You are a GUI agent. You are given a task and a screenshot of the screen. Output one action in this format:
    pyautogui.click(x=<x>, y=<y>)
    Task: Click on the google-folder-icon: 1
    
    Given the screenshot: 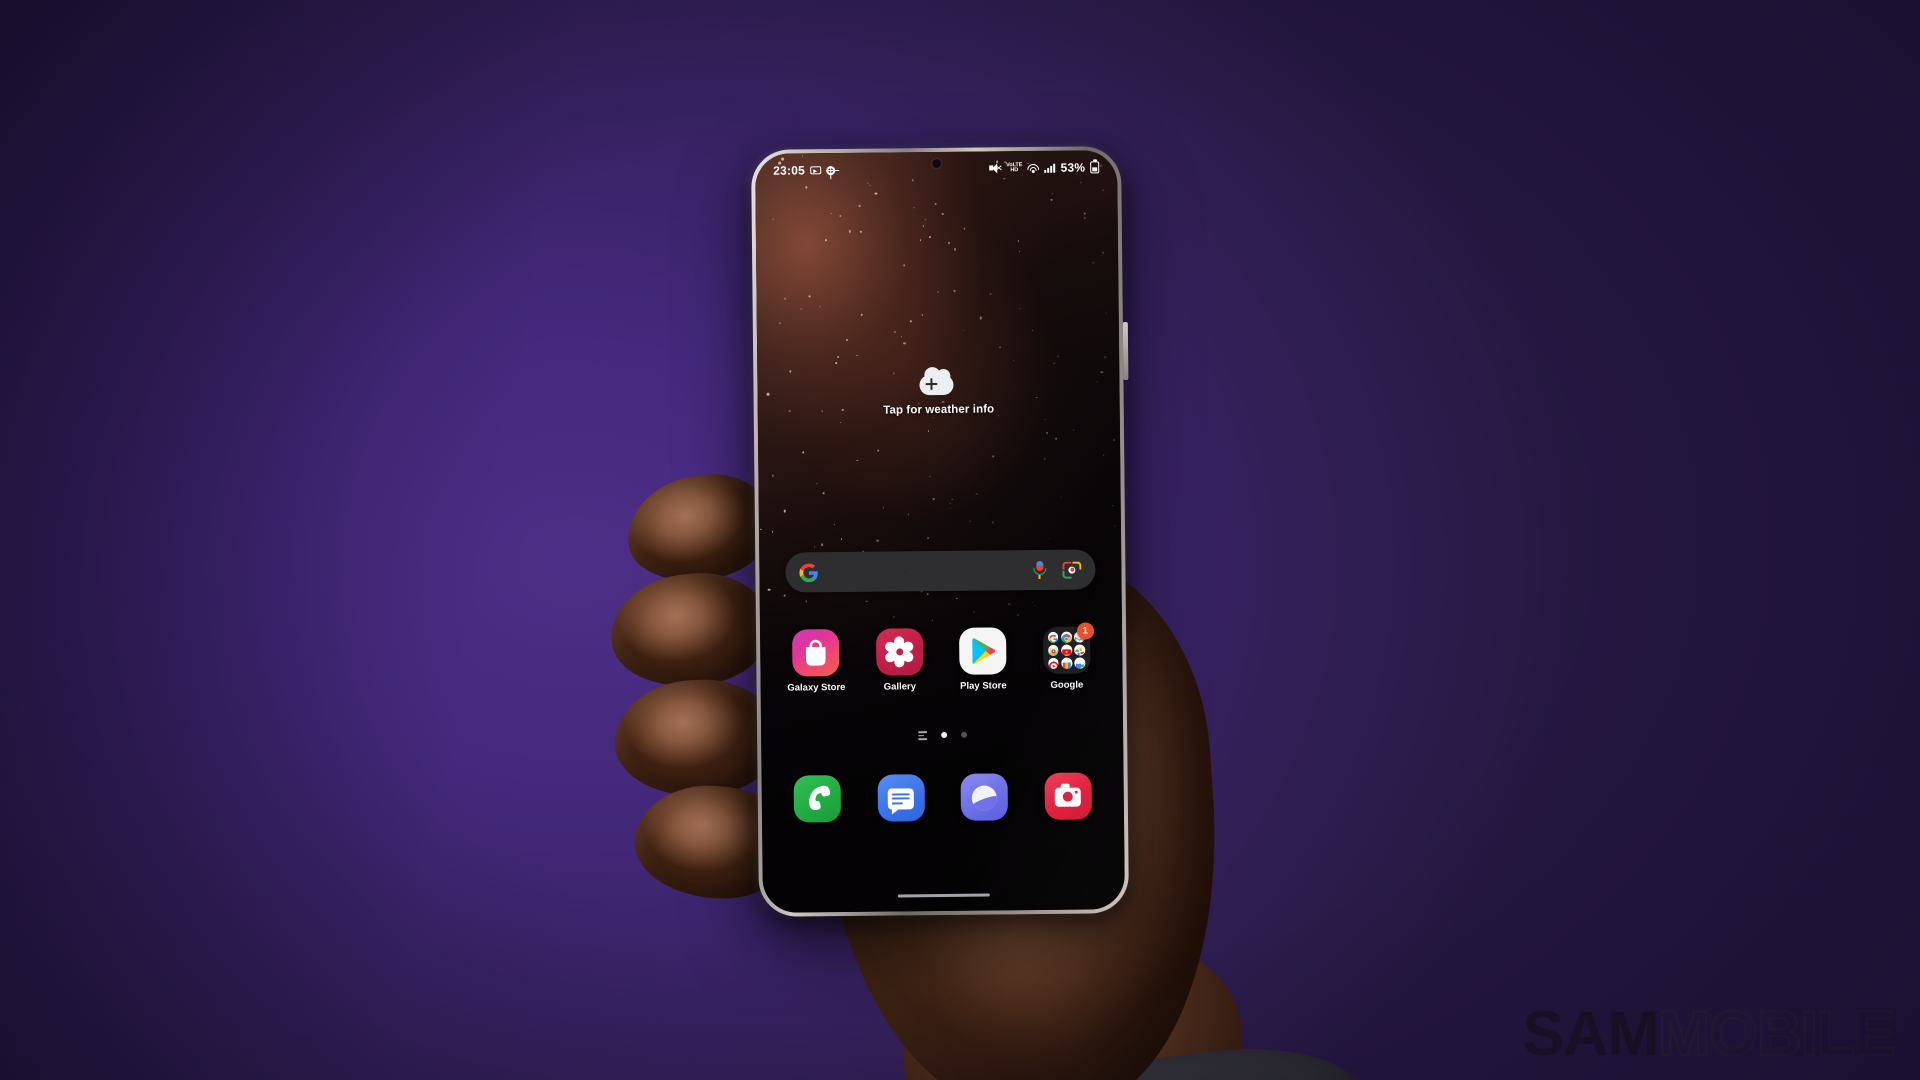 What is the action you would take?
    pyautogui.click(x=1068, y=648)
    